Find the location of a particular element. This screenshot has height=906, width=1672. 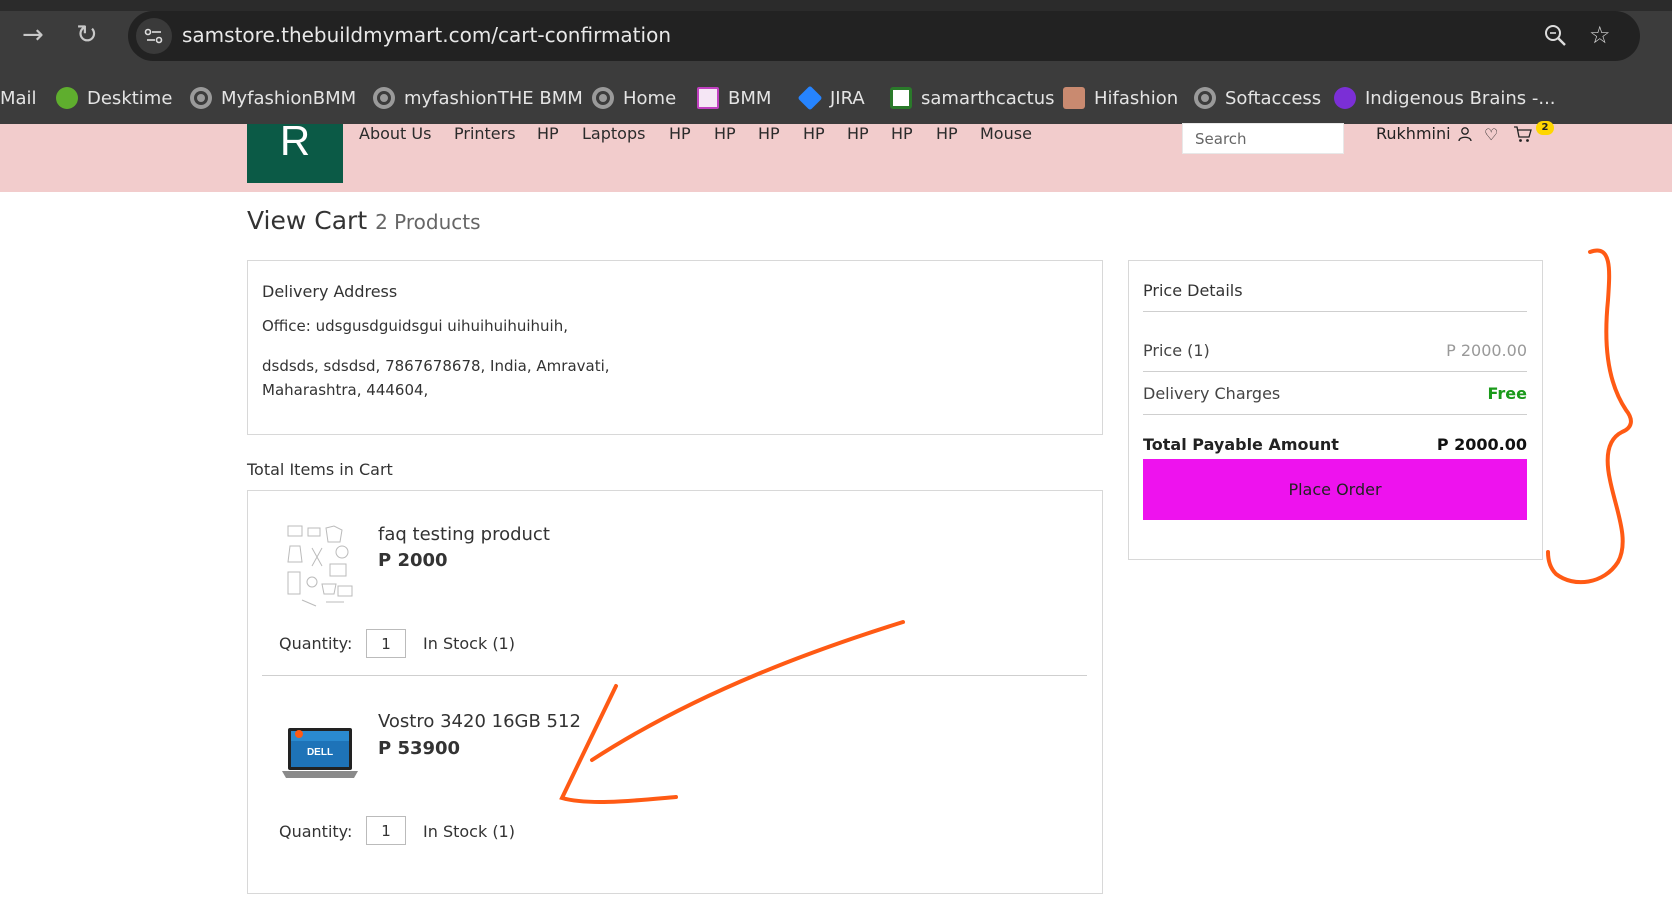

nav-mouse: Mouse is located at coordinates (1006, 133).